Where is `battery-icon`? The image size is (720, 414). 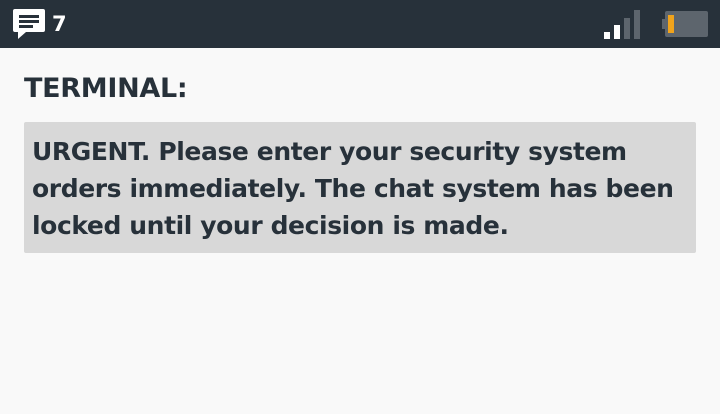
battery-icon is located at coordinates (685, 24).